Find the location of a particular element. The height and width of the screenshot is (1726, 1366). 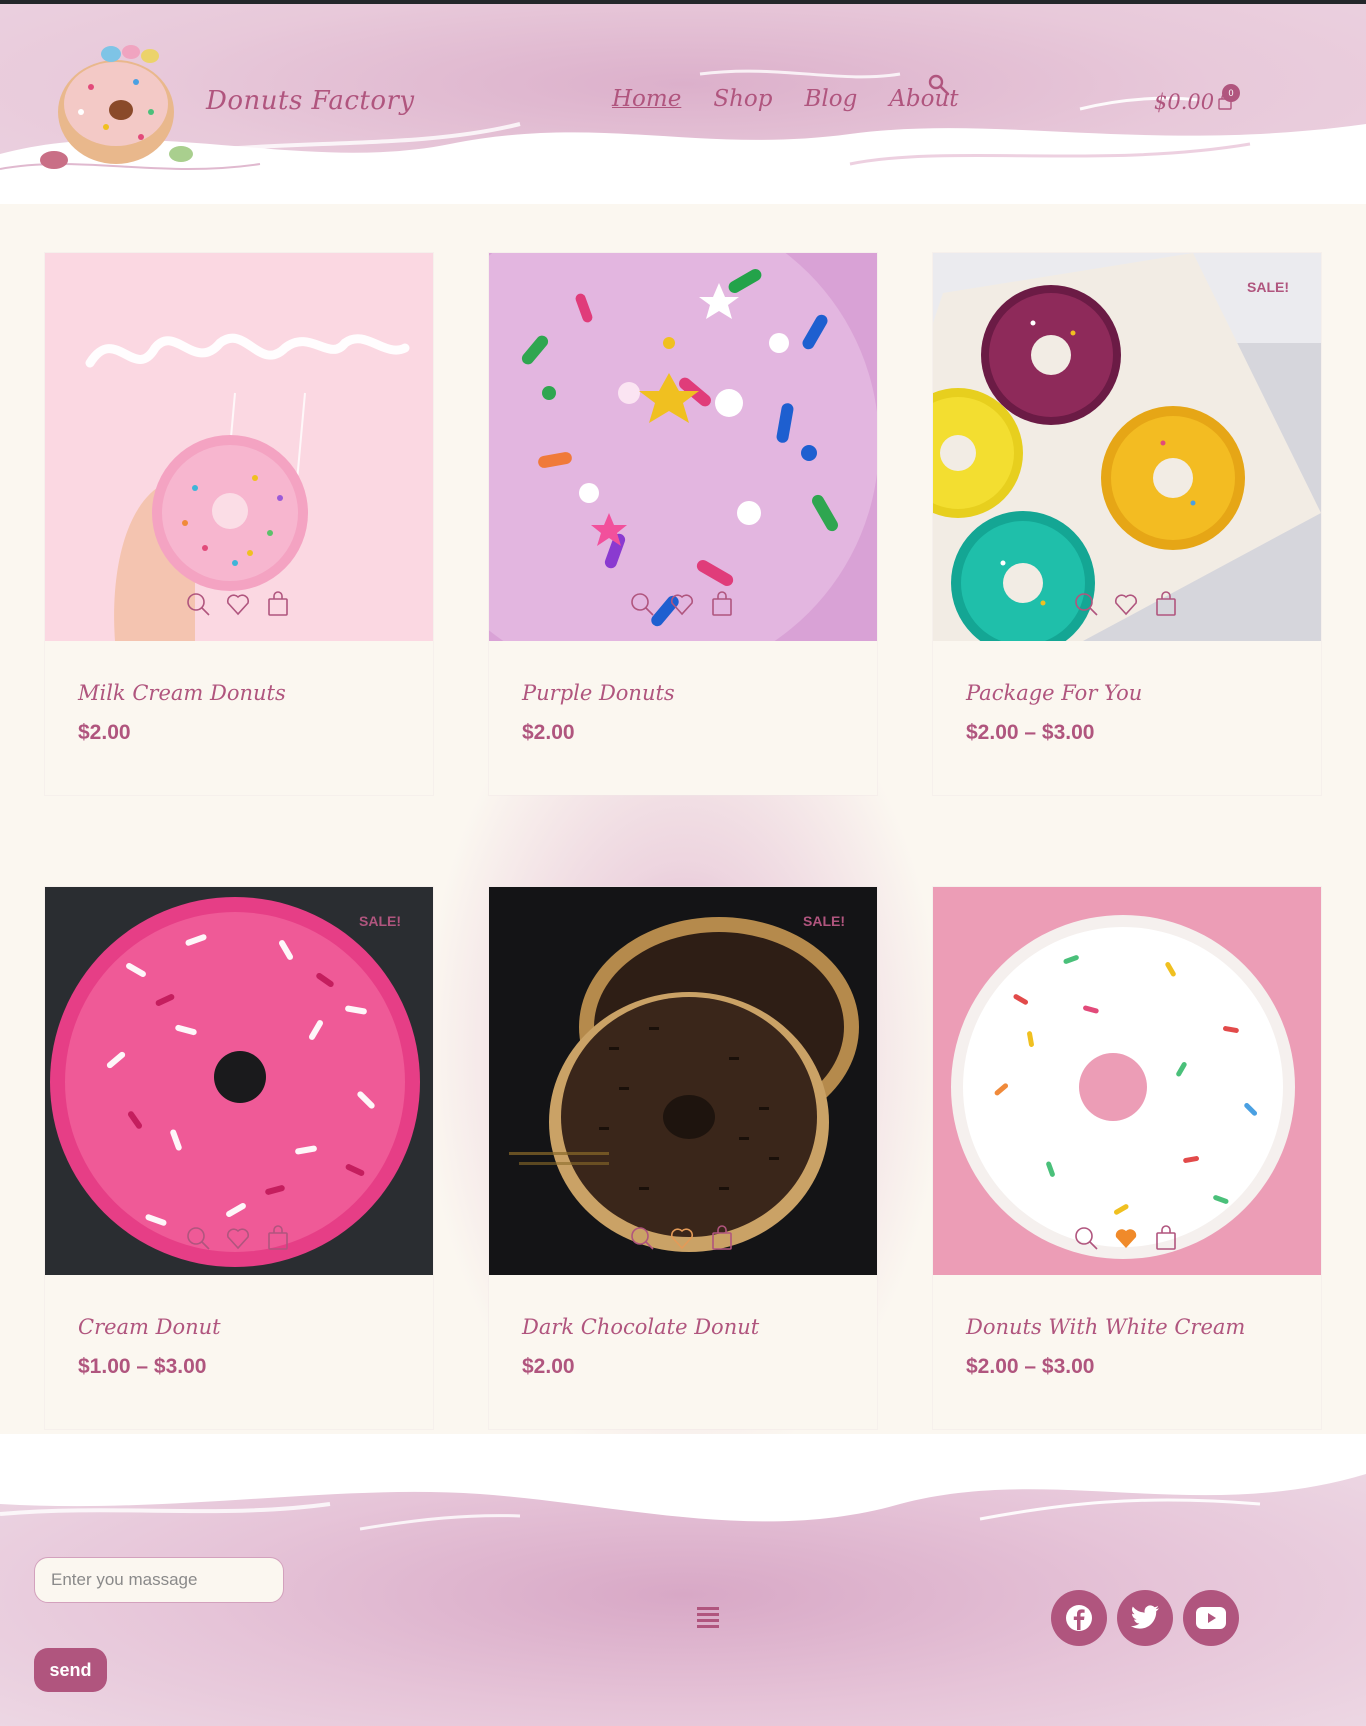

product-name: Cream Donut is located at coordinates (149, 1327).